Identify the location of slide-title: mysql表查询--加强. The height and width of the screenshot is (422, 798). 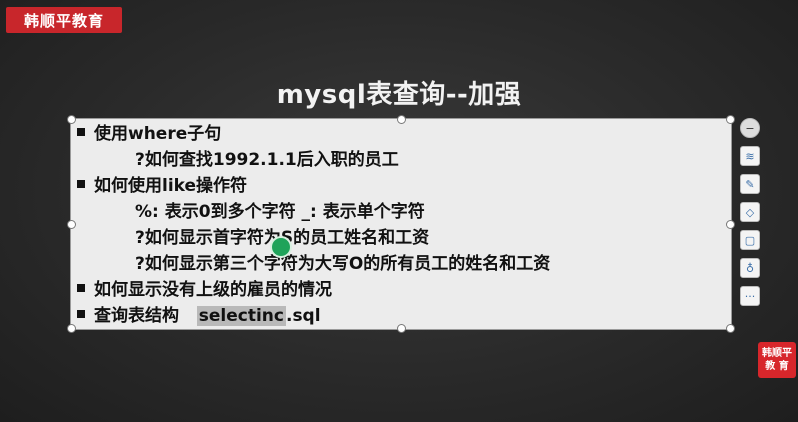
(399, 95).